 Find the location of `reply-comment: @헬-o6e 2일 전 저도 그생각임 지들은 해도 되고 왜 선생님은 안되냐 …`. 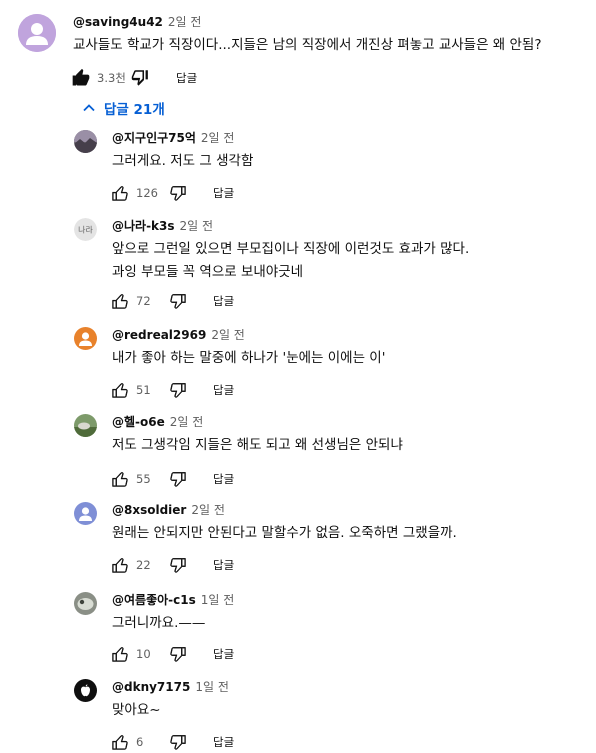

reply-comment: @헬-o6e 2일 전 저도 그생각임 지들은 해도 되고 왜 선생님은 안되냐 … is located at coordinates (298, 452).